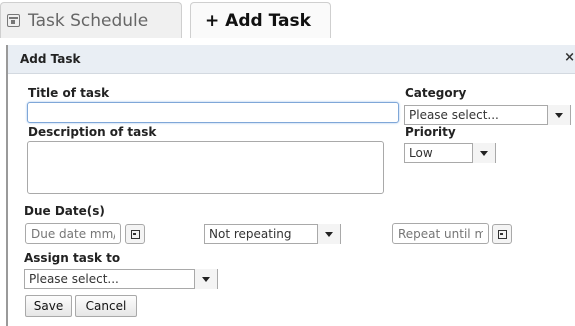 The image size is (575, 326). I want to click on close-icon: ×, so click(569, 57).